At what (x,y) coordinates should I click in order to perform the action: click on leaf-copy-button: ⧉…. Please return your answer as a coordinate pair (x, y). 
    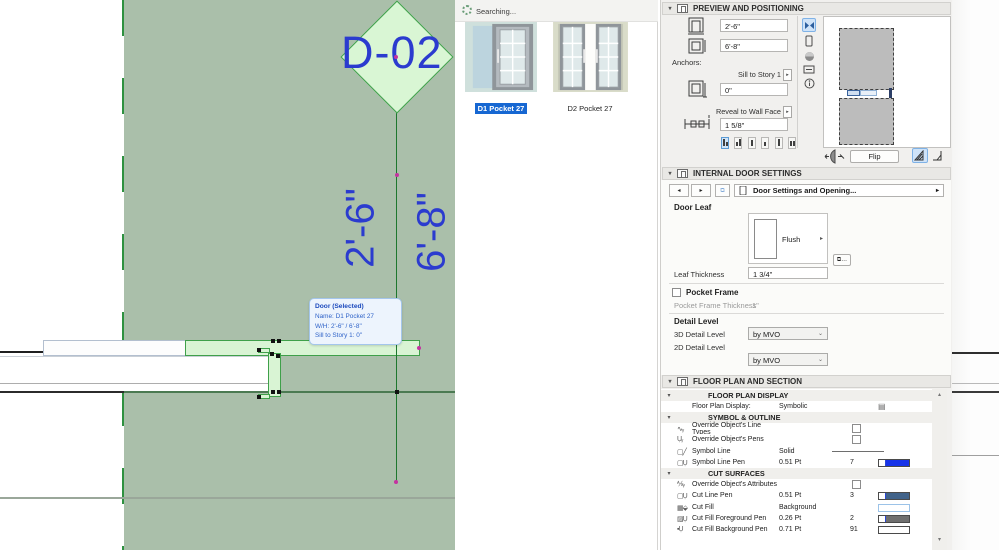
    Looking at the image, I should click on (842, 260).